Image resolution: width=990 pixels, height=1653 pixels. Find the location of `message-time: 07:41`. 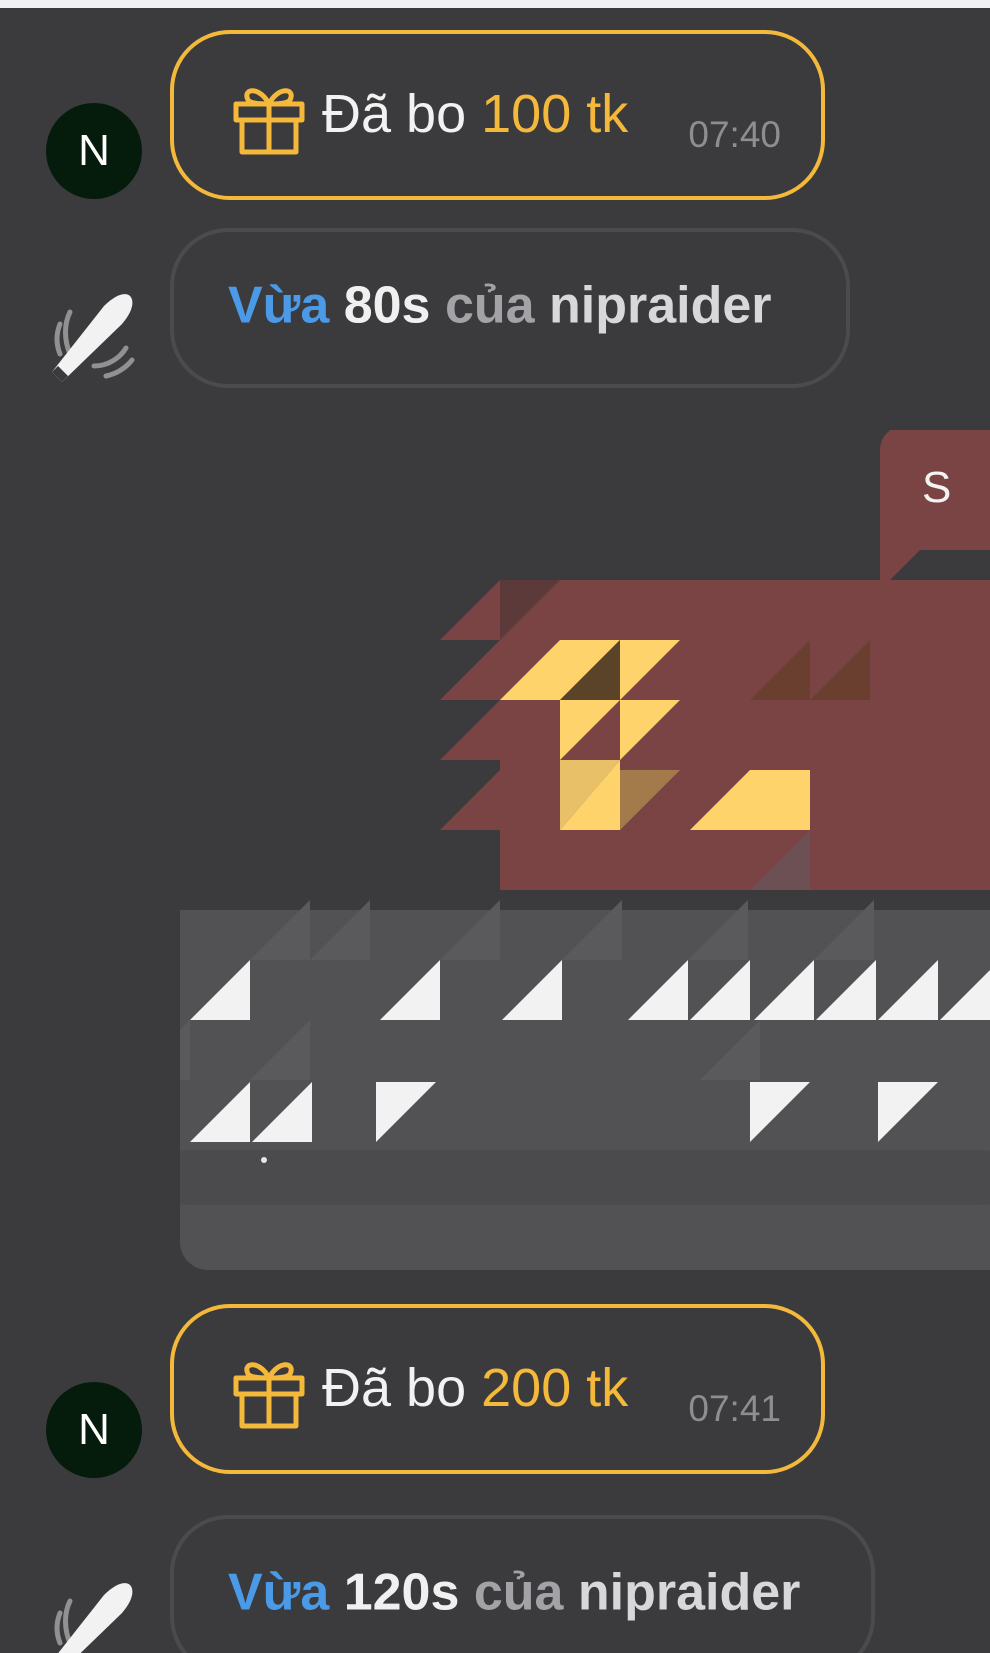

message-time: 07:41 is located at coordinates (734, 1408).